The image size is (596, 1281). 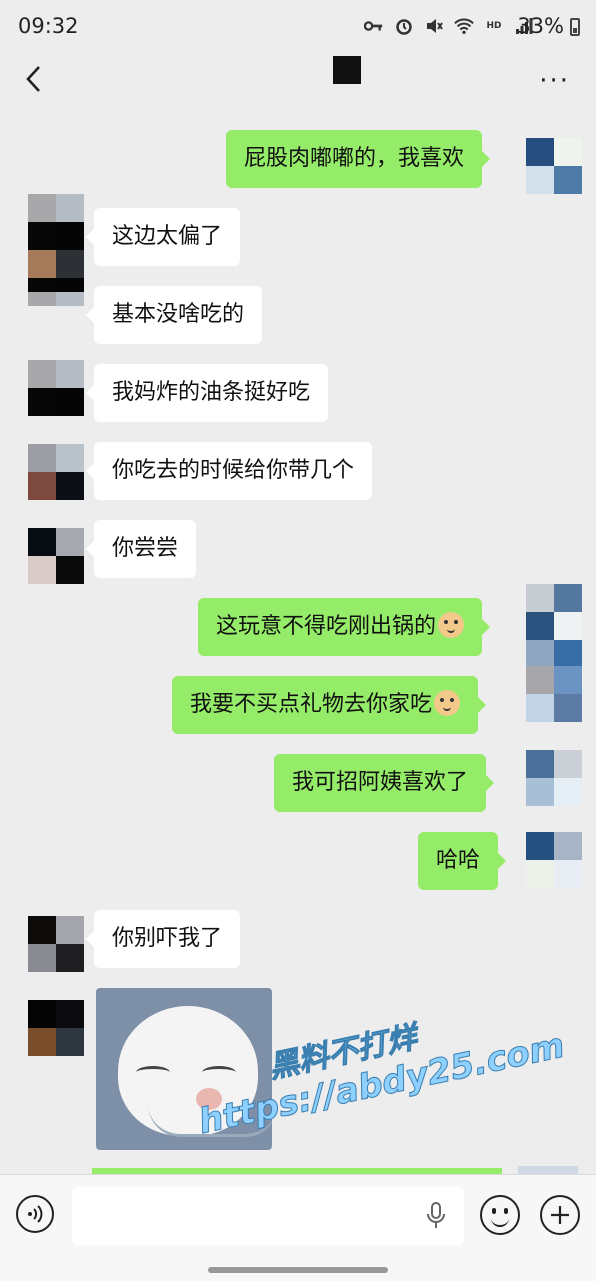 What do you see at coordinates (298, 28) in the screenshot?
I see `status-bar: 09:32 HD 33%` at bounding box center [298, 28].